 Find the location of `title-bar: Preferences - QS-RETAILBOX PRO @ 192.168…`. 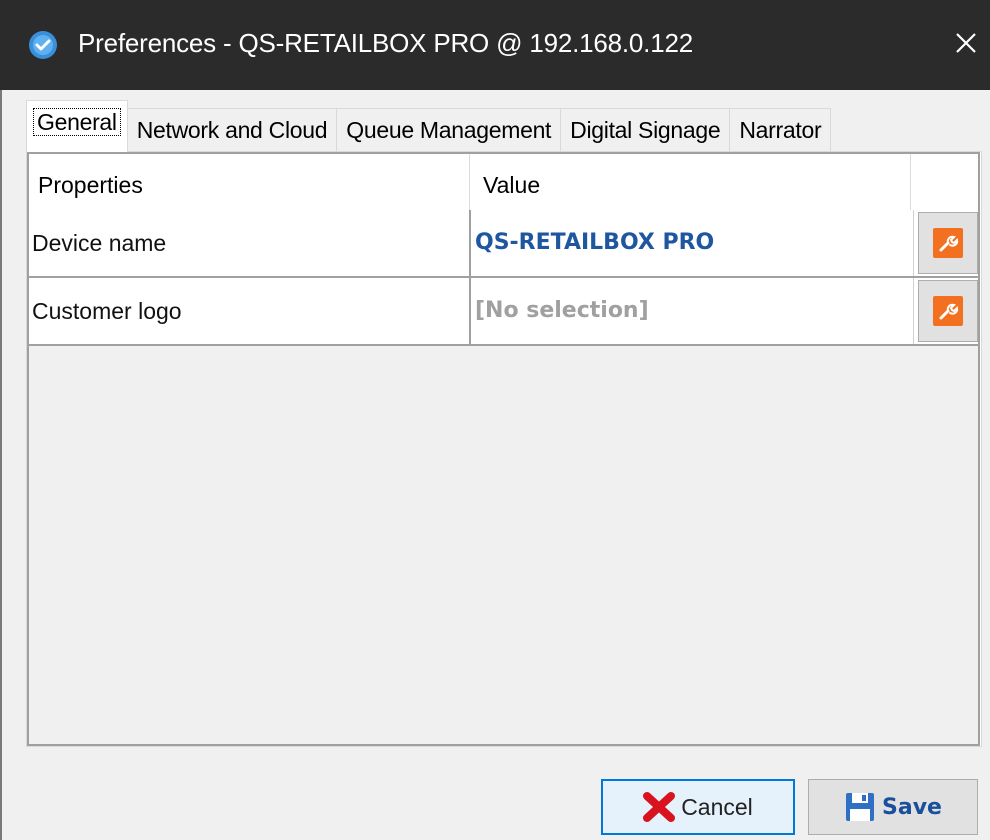

title-bar: Preferences - QS-RETAILBOX PRO @ 192.168… is located at coordinates (495, 45).